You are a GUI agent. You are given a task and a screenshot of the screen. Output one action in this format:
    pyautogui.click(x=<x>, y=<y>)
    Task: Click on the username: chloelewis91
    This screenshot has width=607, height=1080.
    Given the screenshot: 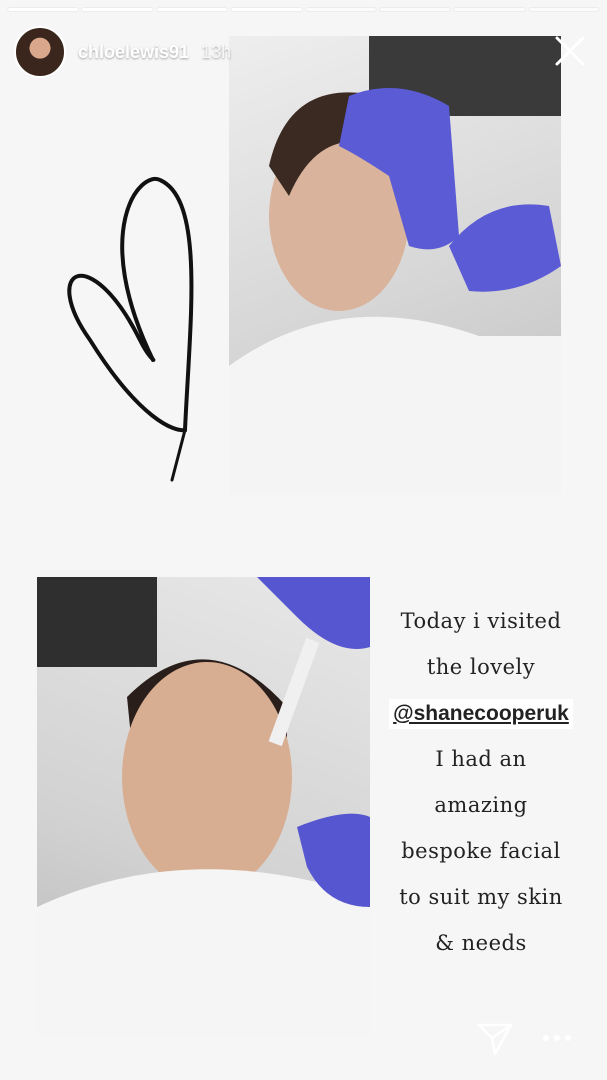 What is the action you would take?
    pyautogui.click(x=133, y=52)
    